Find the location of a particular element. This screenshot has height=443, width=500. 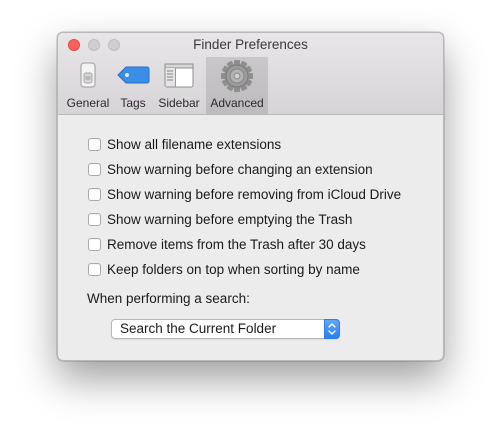

updown-chevron-icon is located at coordinates (332, 329).